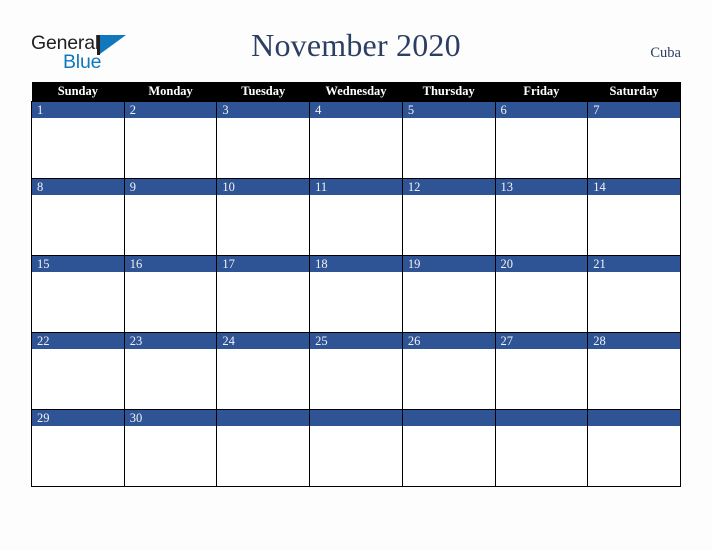  I want to click on weekday-header-tuesday: Tuesday, so click(263, 92).